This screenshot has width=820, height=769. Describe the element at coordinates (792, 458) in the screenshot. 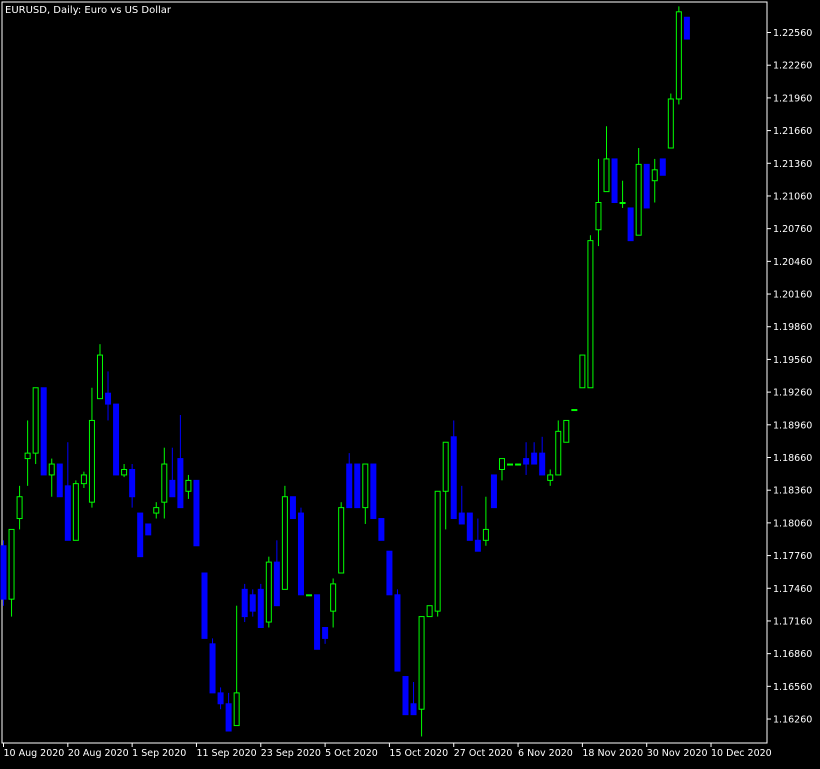

I see `y-tick-label: 1.18660` at that location.